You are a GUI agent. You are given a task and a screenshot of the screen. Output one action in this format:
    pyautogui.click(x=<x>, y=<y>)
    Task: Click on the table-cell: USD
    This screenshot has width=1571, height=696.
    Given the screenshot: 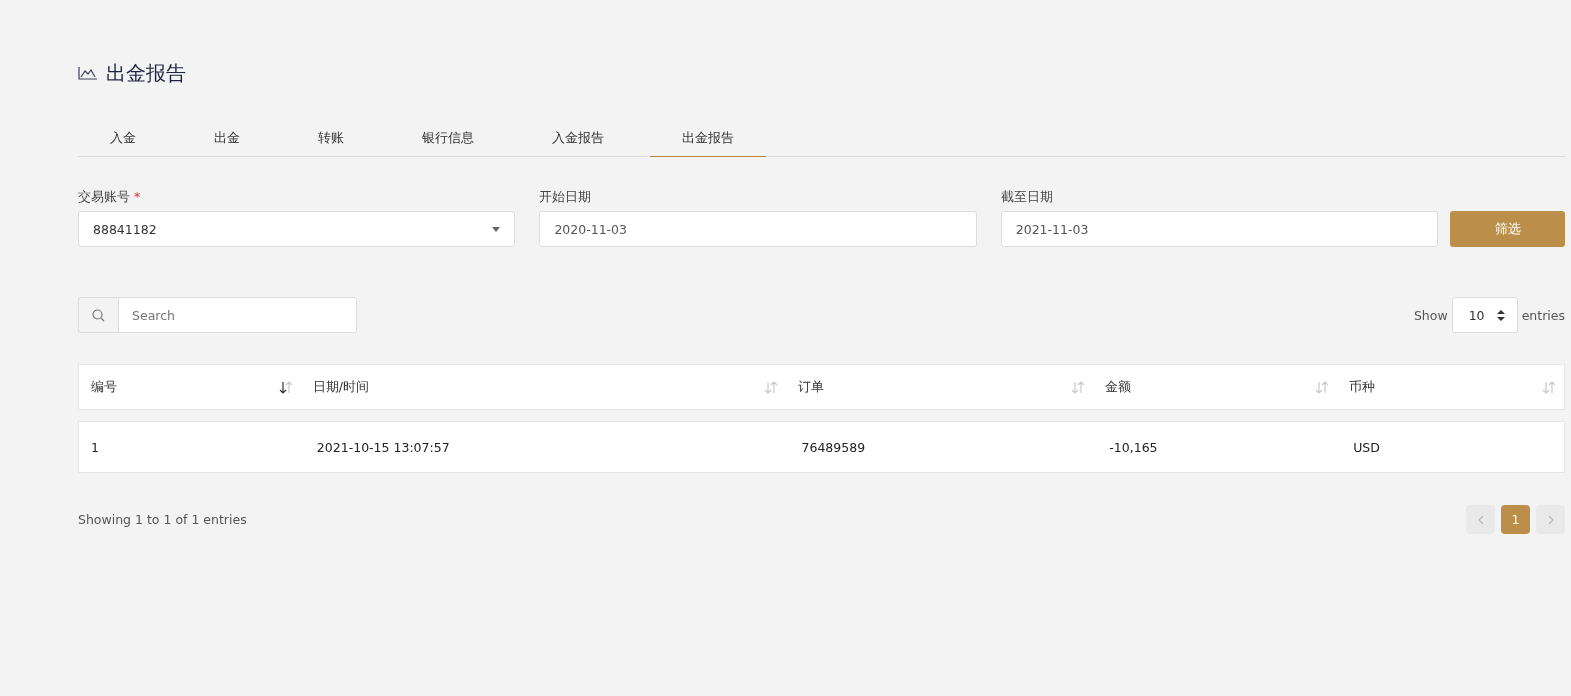 What is the action you would take?
    pyautogui.click(x=1366, y=447)
    